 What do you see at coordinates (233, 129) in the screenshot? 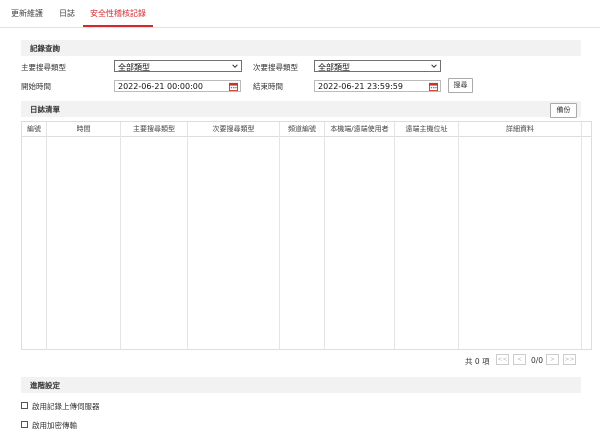
I see `column-header-sub-type: 次要搜尋類型` at bounding box center [233, 129].